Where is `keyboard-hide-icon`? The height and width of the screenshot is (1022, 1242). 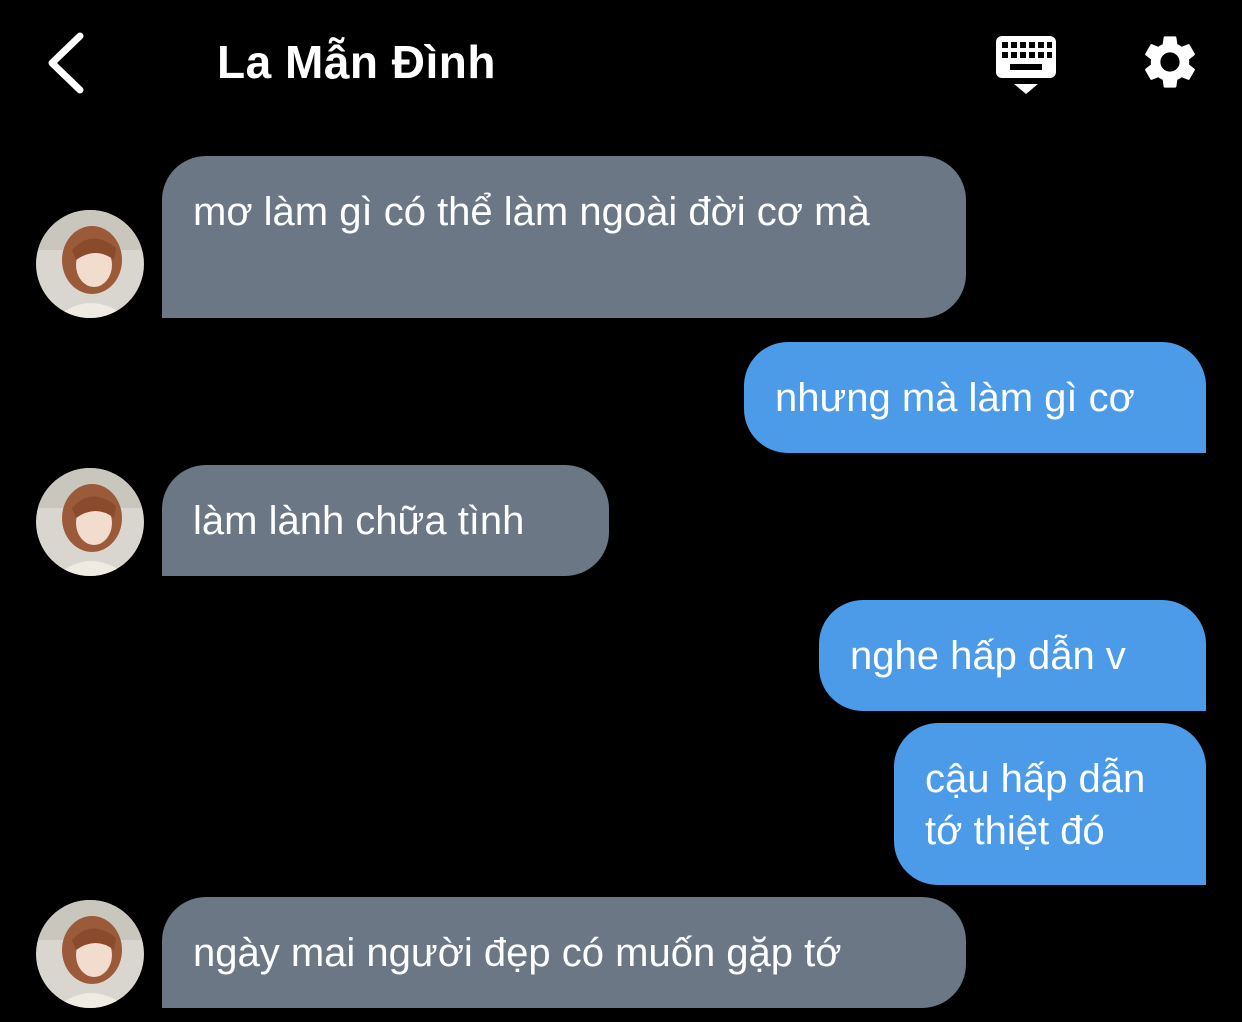 keyboard-hide-icon is located at coordinates (1026, 65).